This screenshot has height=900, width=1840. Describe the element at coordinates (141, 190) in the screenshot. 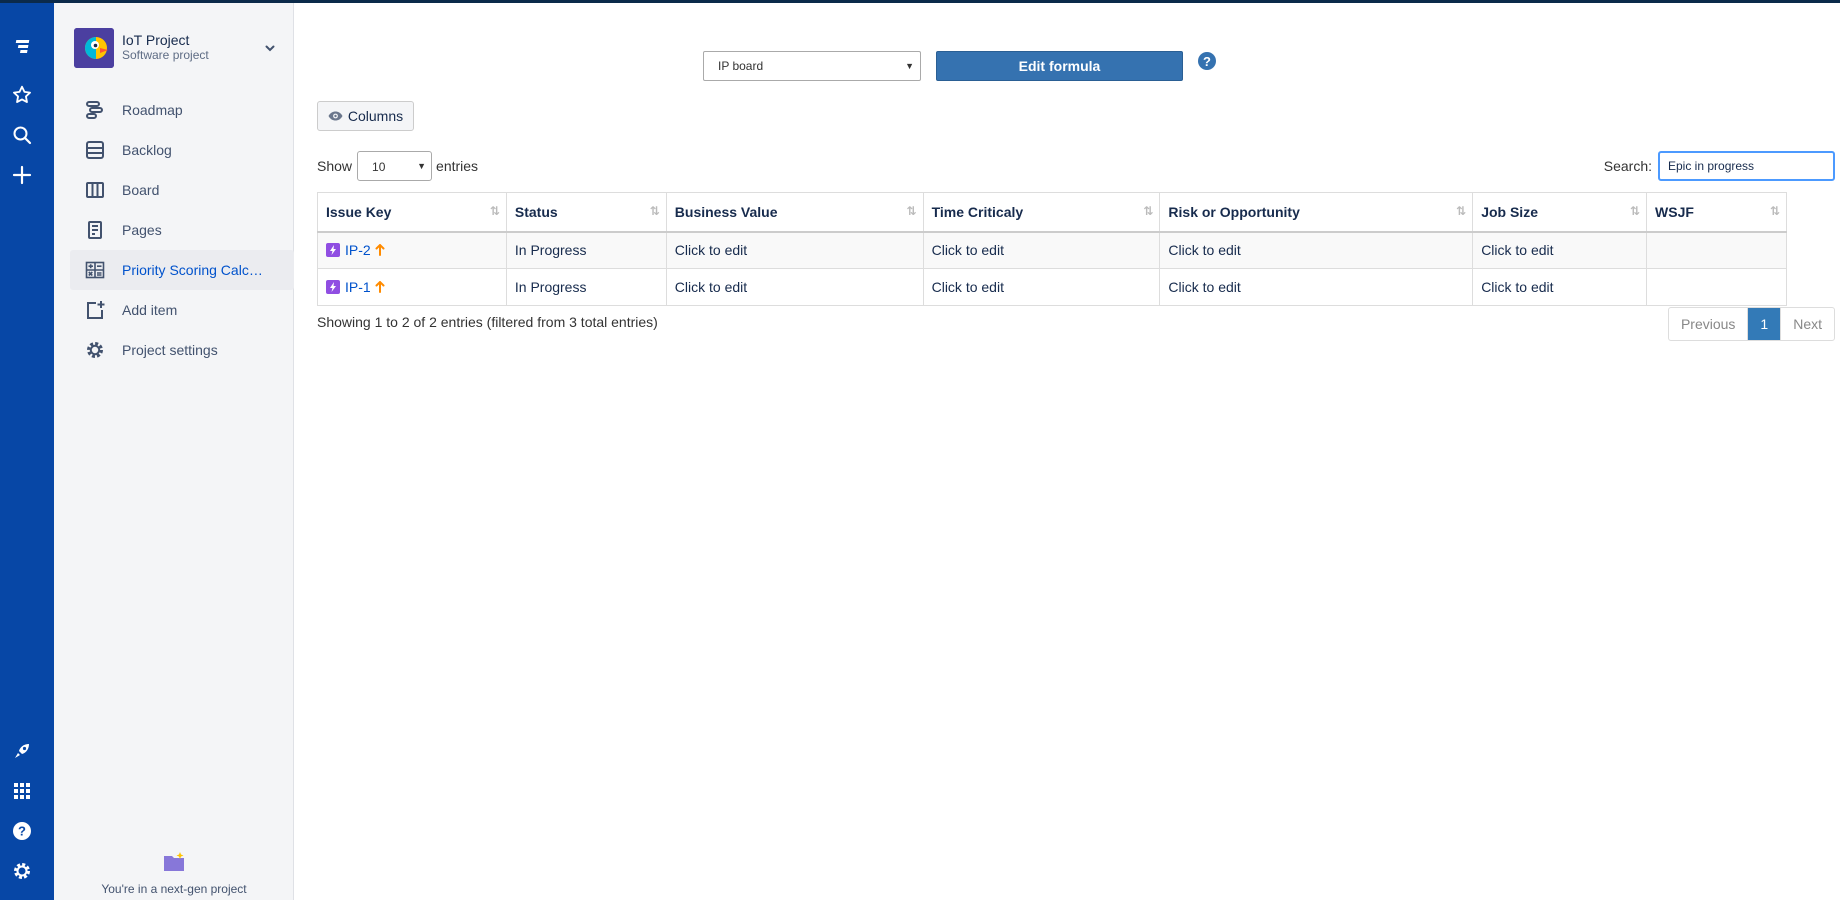

I see `sidebar-item-label: Board` at that location.